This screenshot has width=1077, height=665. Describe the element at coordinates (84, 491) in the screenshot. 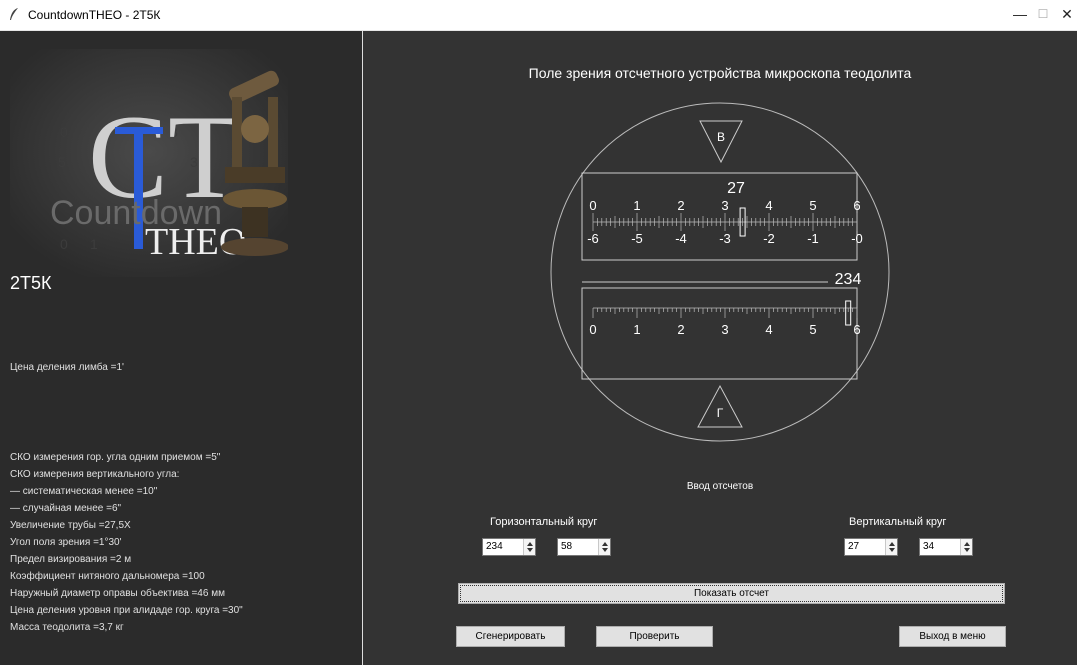

I see `spec-line: — систематическая менее =10"` at that location.